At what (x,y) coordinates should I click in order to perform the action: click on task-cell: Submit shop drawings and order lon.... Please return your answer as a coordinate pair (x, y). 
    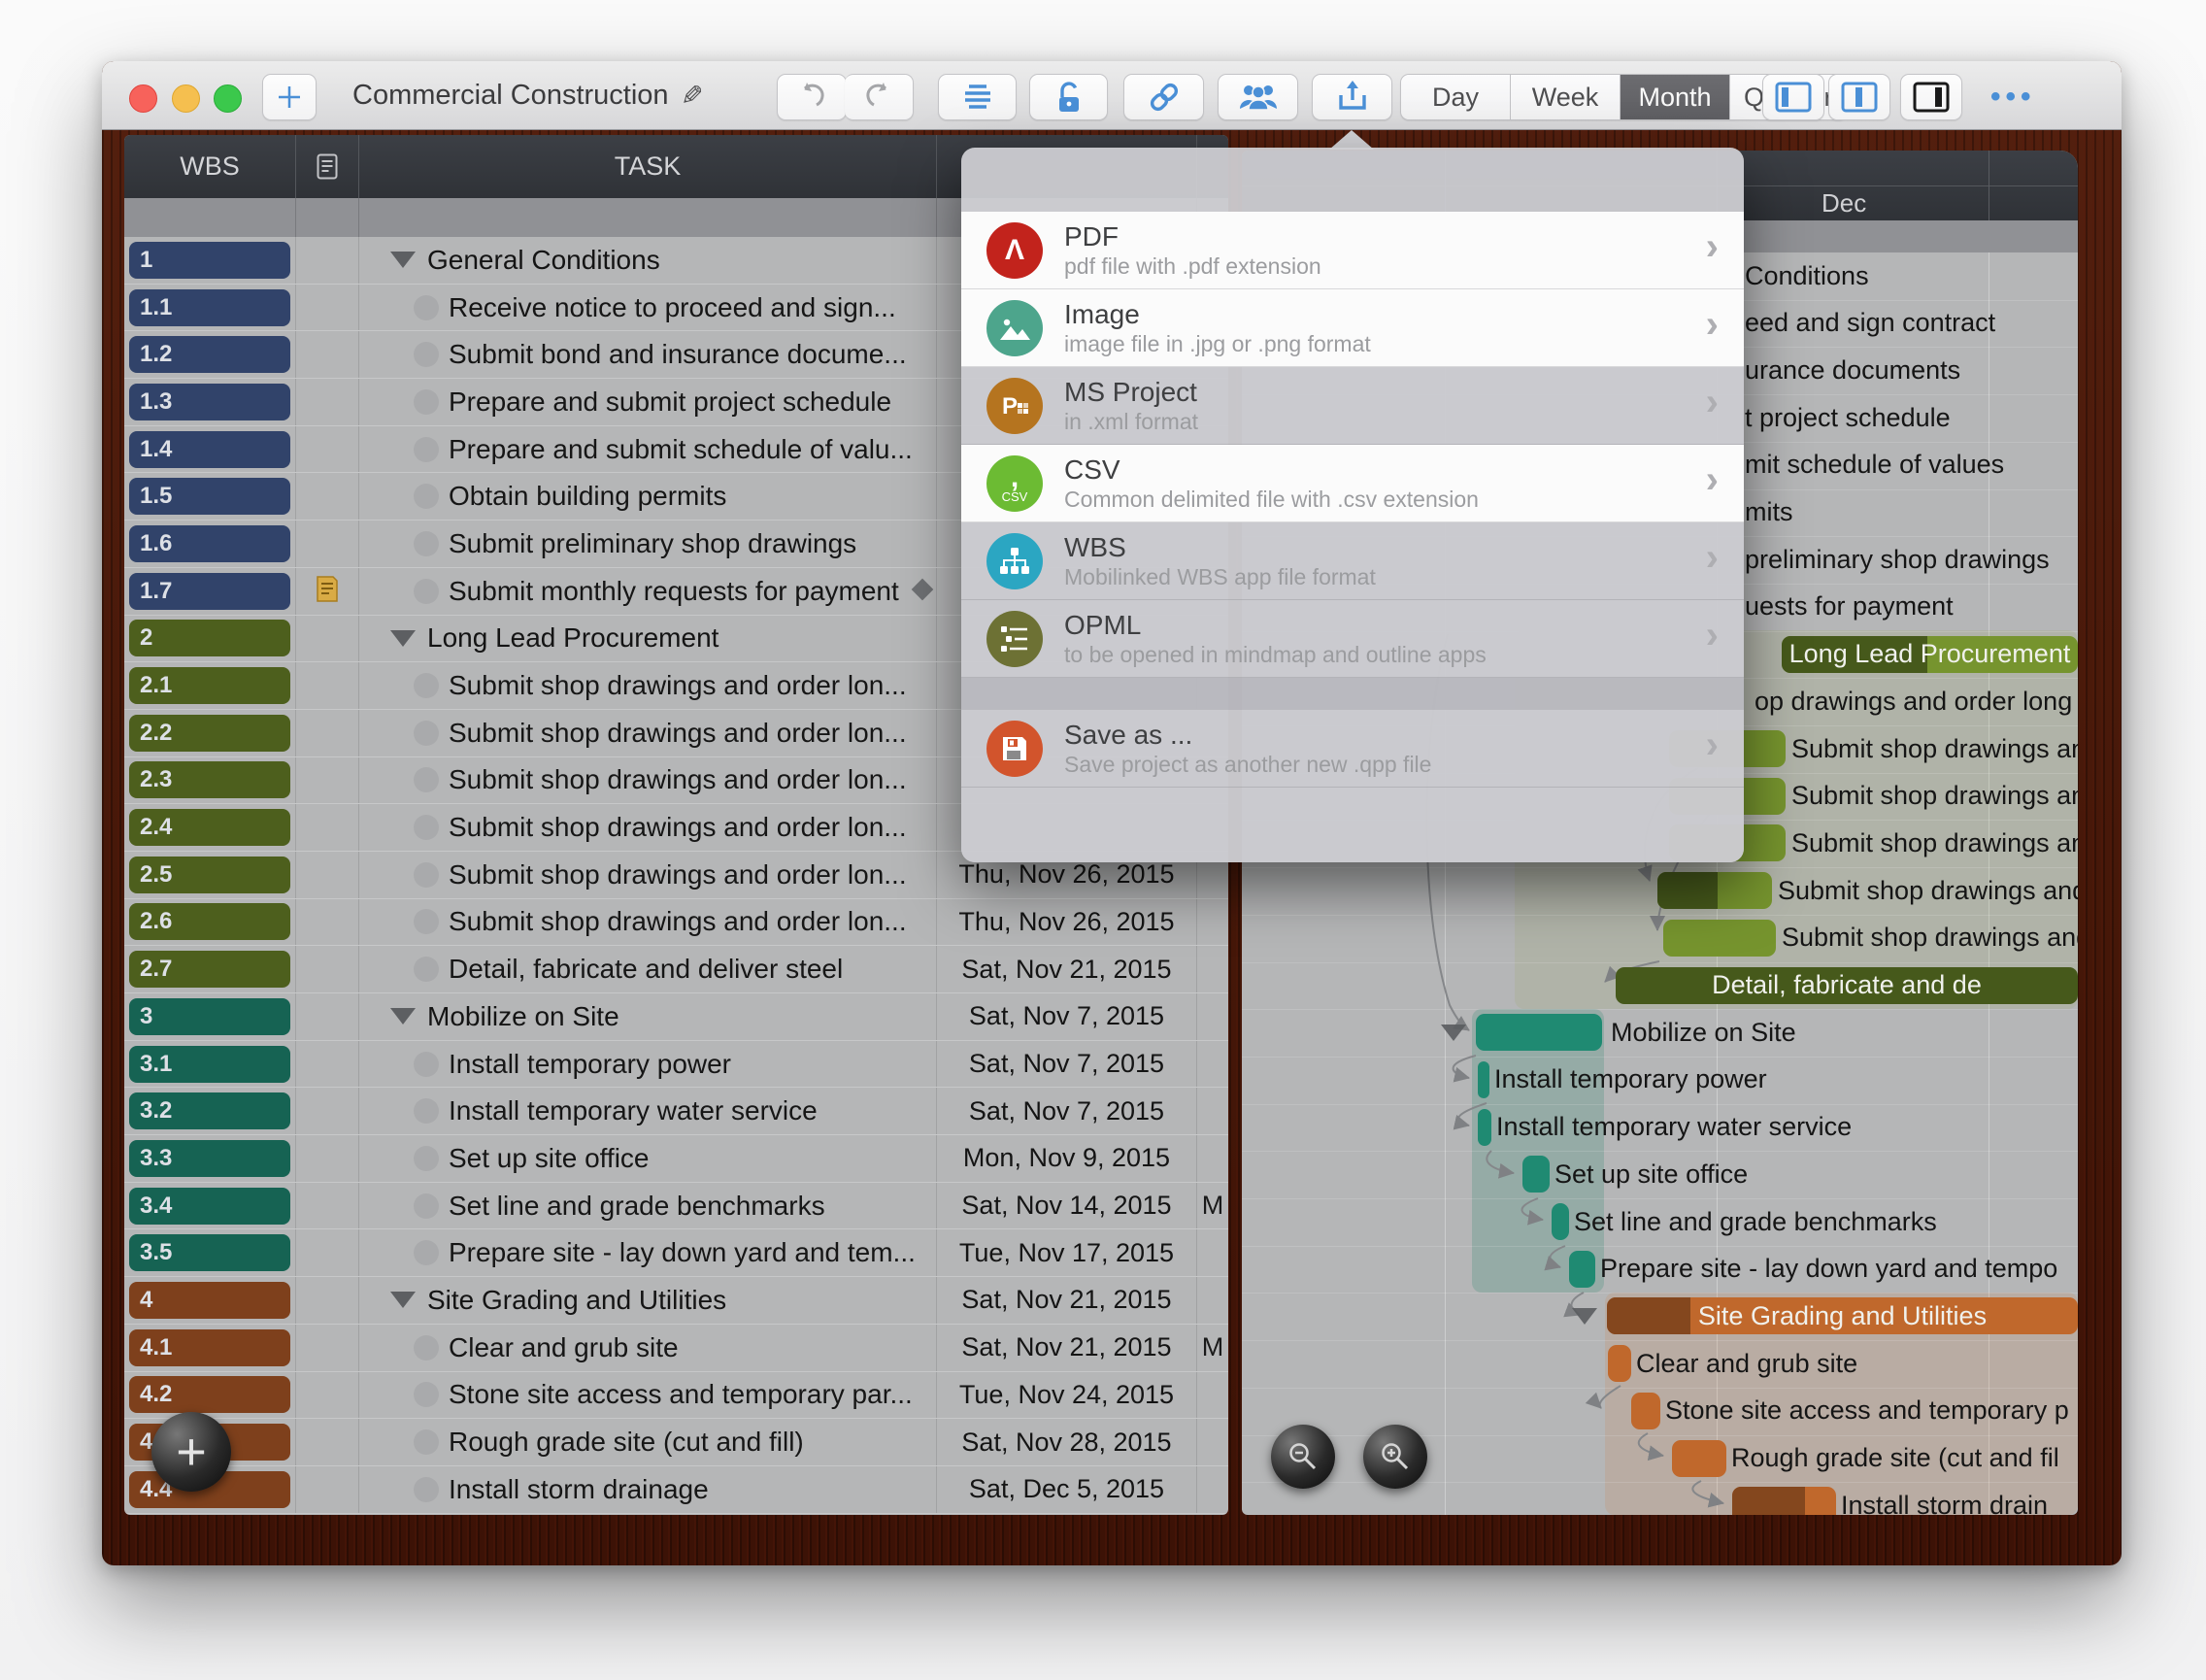
    Looking at the image, I should click on (648, 874).